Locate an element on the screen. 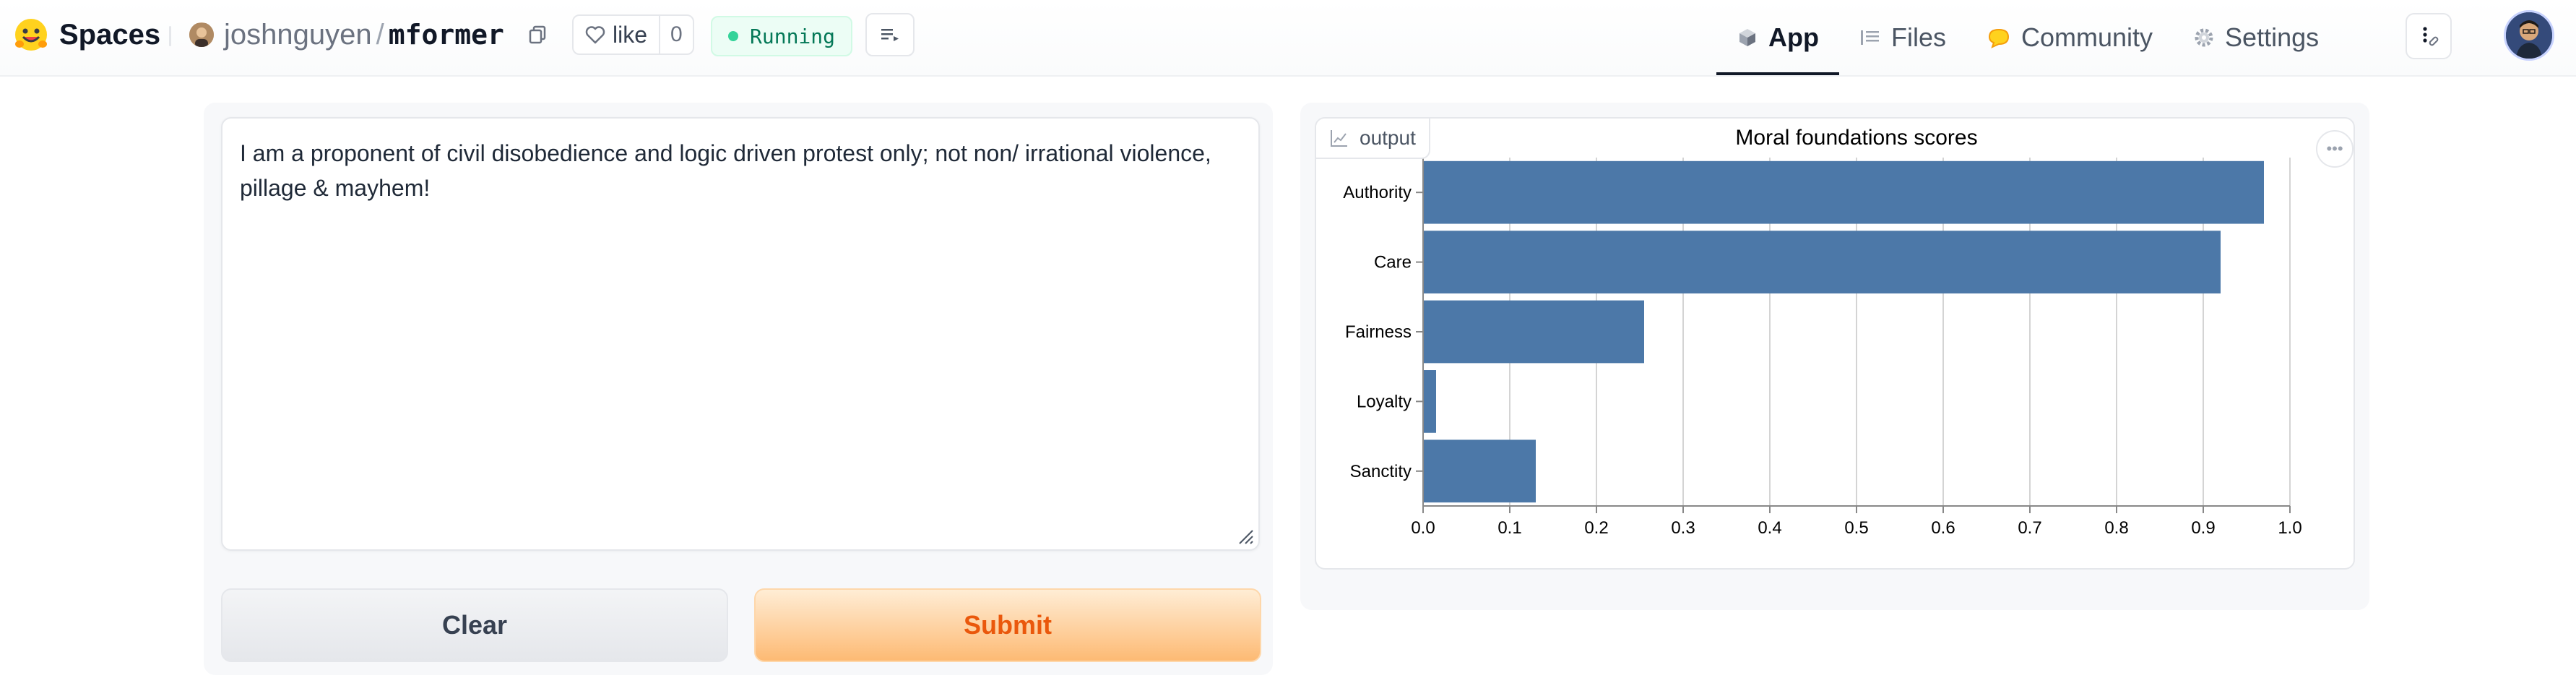 Image resolution: width=2576 pixels, height=691 pixels. submit-button: Submit is located at coordinates (1007, 625).